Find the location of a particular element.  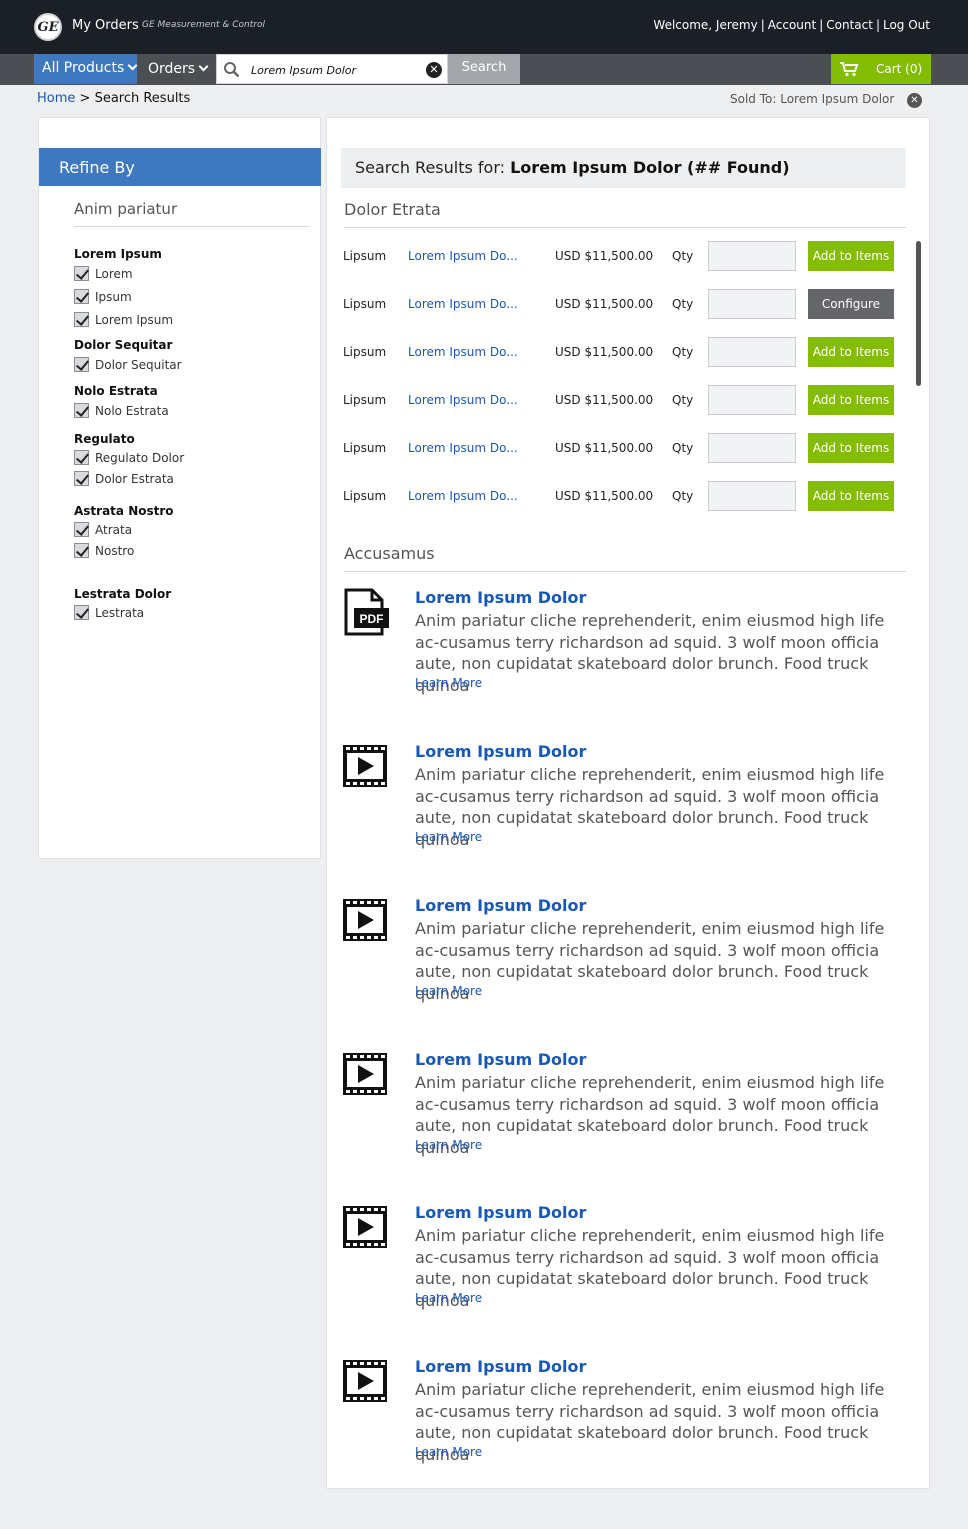

products-scrollbar is located at coordinates (918, 313).